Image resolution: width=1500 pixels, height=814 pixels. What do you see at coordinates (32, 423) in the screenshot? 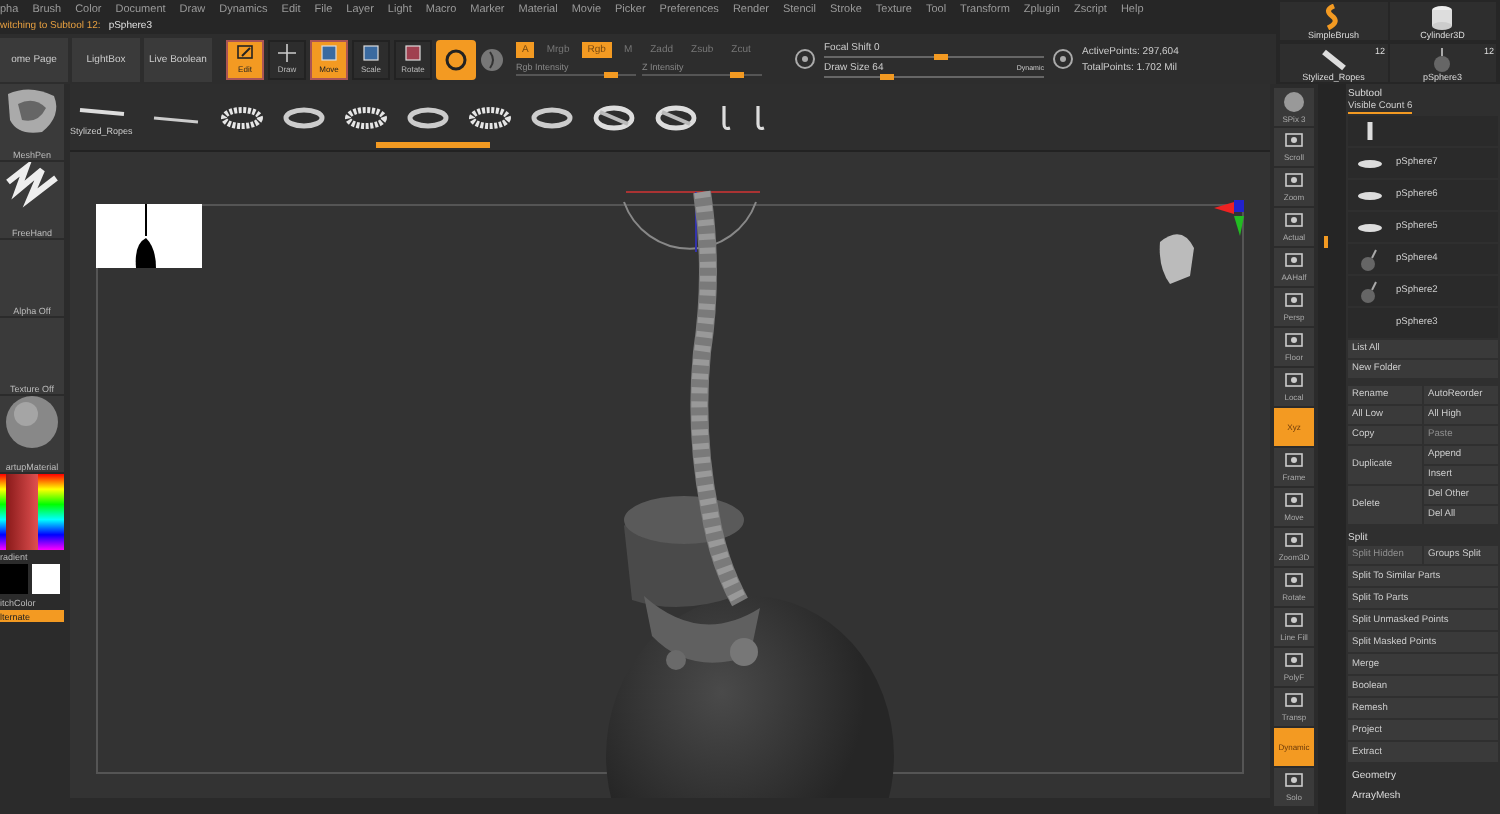
I see `material-icon` at bounding box center [32, 423].